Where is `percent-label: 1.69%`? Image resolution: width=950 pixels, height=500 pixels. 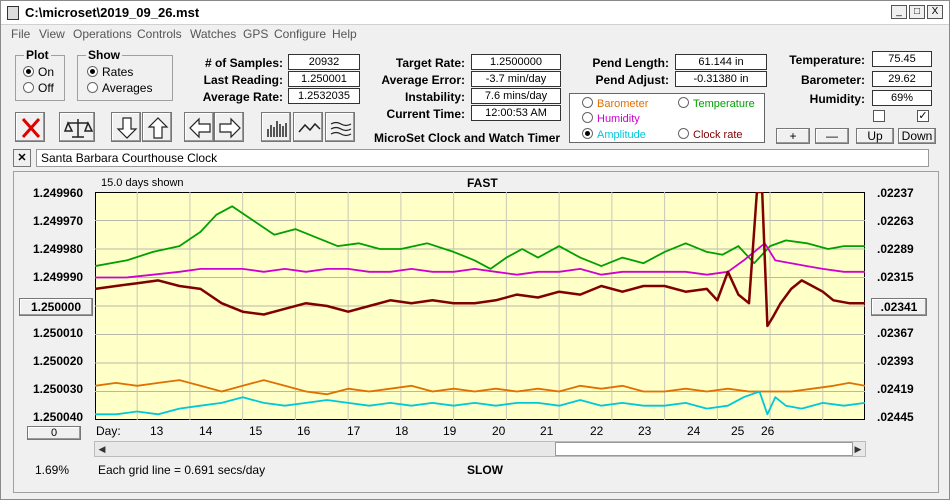 percent-label: 1.69% is located at coordinates (52, 470).